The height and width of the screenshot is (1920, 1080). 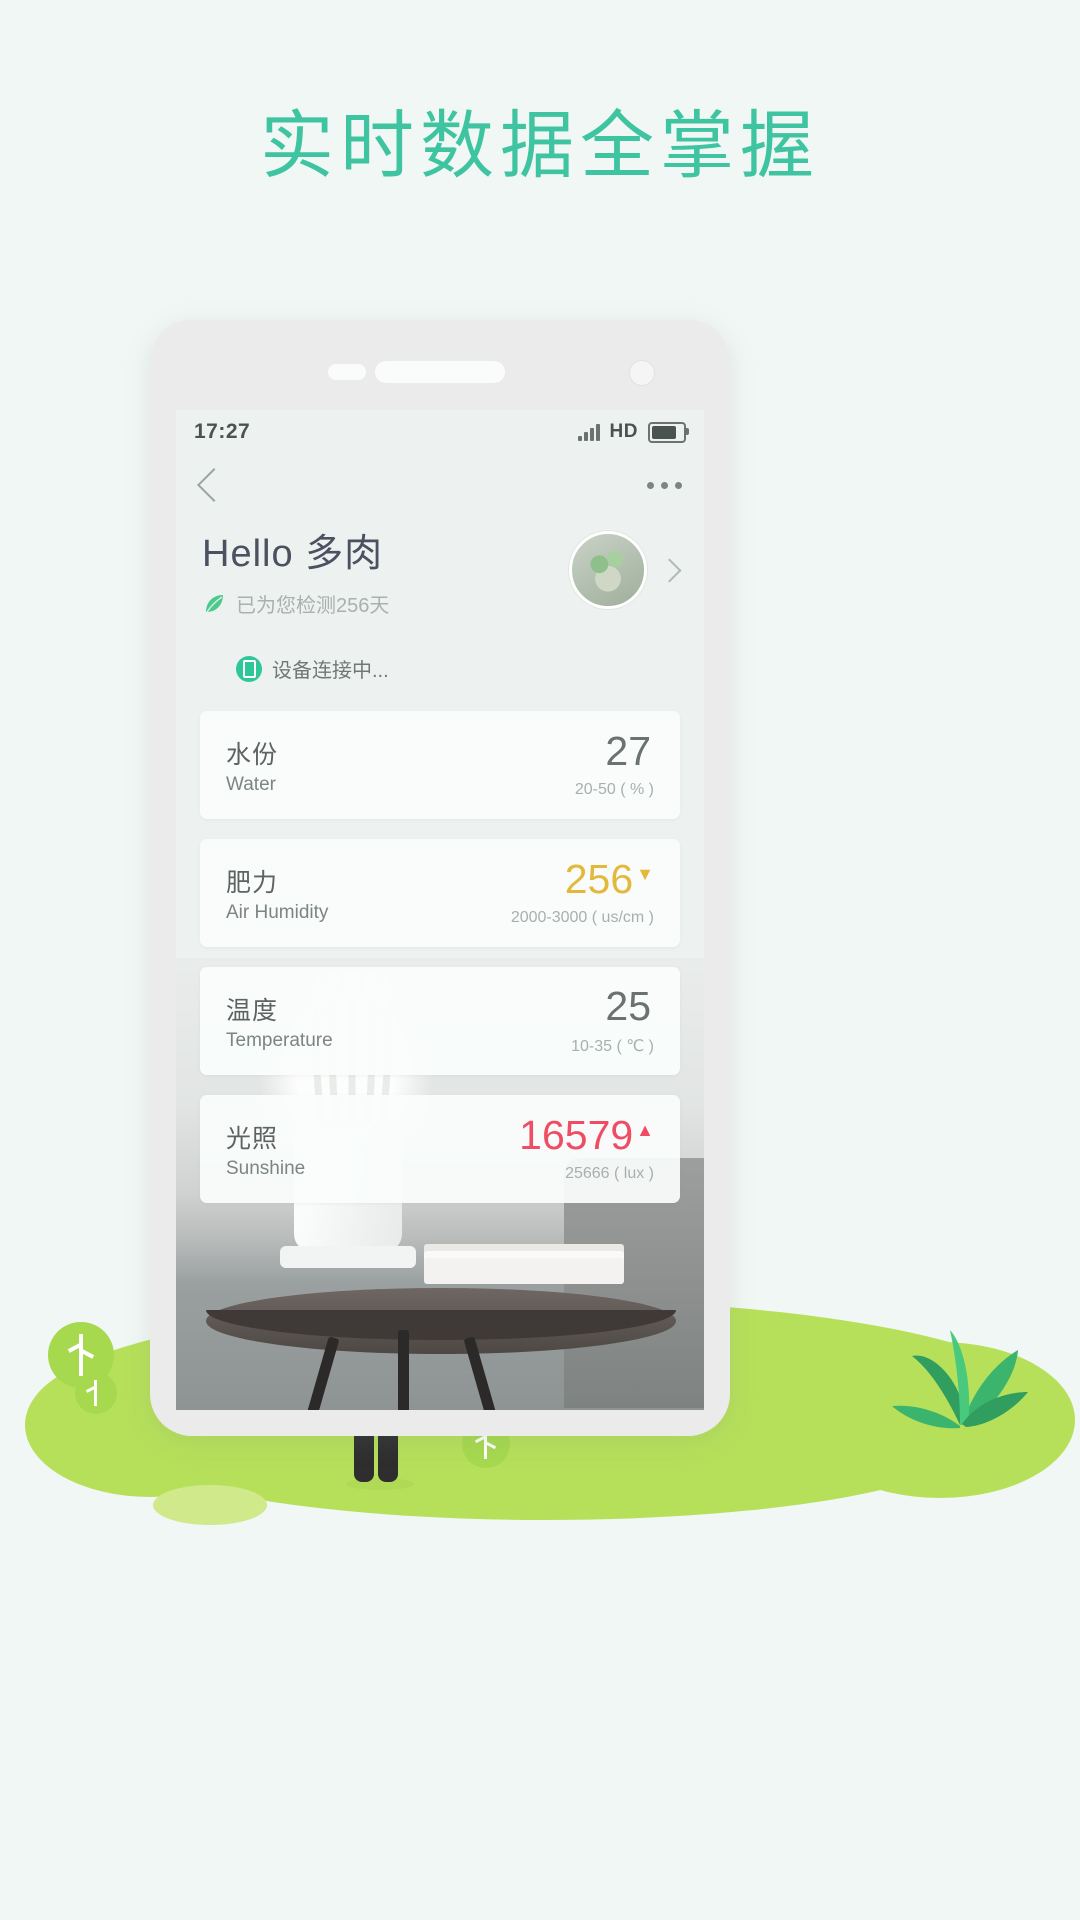 What do you see at coordinates (961, 1365) in the screenshot?
I see `succulent-plant` at bounding box center [961, 1365].